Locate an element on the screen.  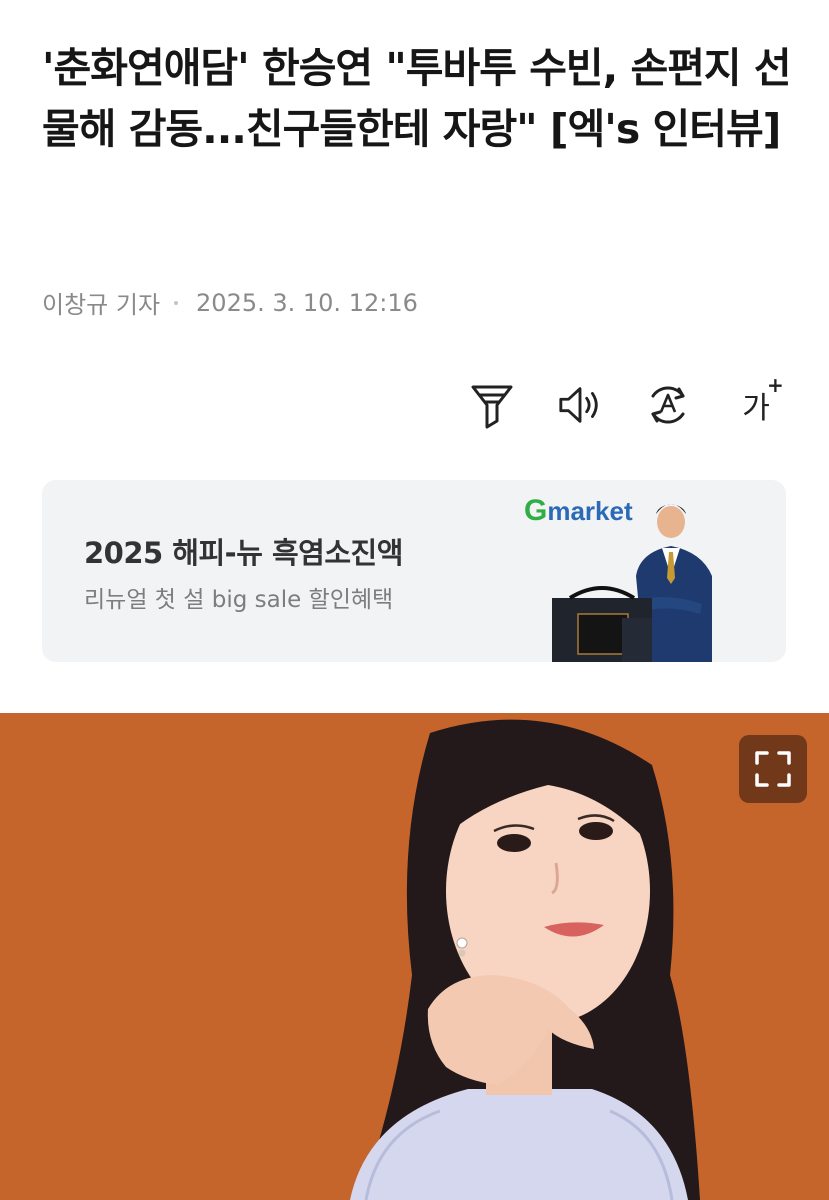
publish-date: 2025. 3. 10. 12:16 is located at coordinates (307, 302).